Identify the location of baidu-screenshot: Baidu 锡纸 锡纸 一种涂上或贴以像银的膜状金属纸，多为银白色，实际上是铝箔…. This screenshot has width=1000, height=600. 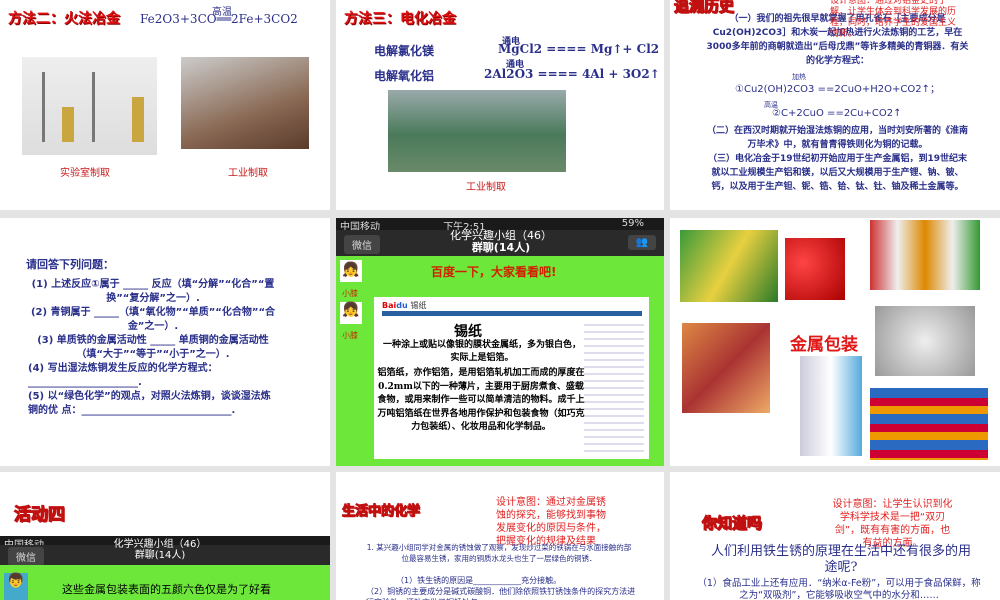
(511, 378).